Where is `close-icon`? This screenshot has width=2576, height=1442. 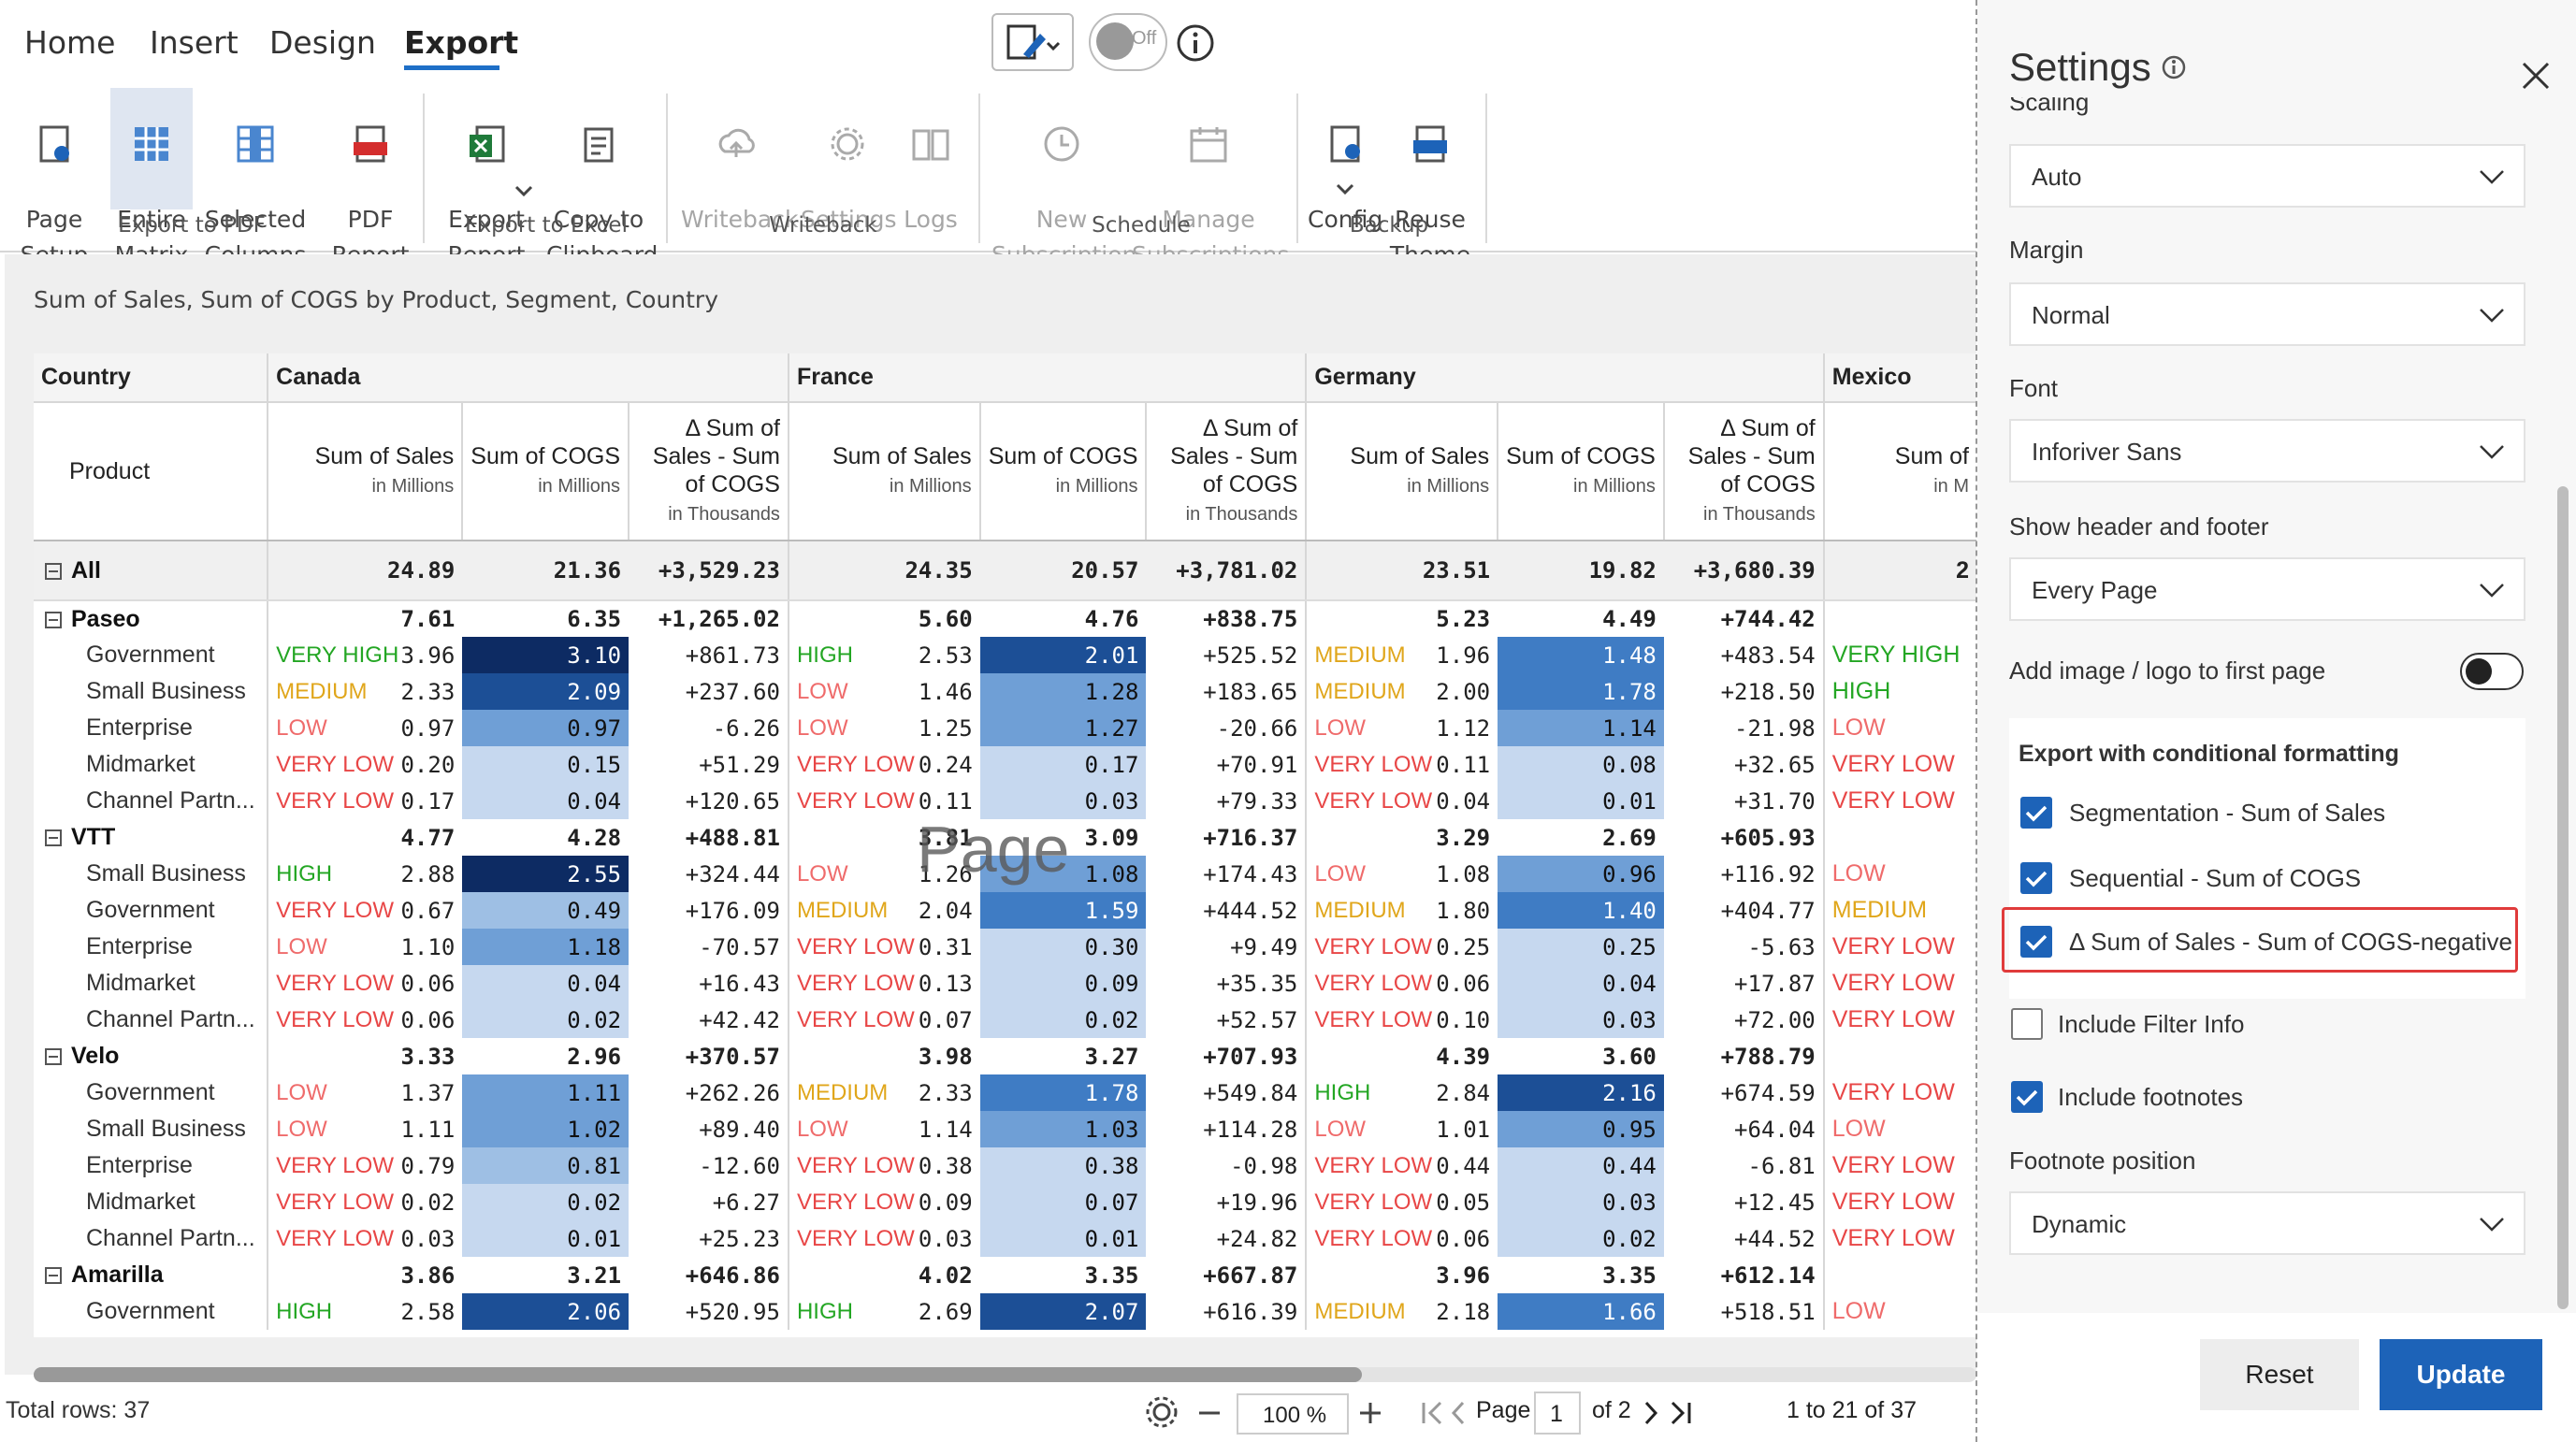 close-icon is located at coordinates (2536, 76).